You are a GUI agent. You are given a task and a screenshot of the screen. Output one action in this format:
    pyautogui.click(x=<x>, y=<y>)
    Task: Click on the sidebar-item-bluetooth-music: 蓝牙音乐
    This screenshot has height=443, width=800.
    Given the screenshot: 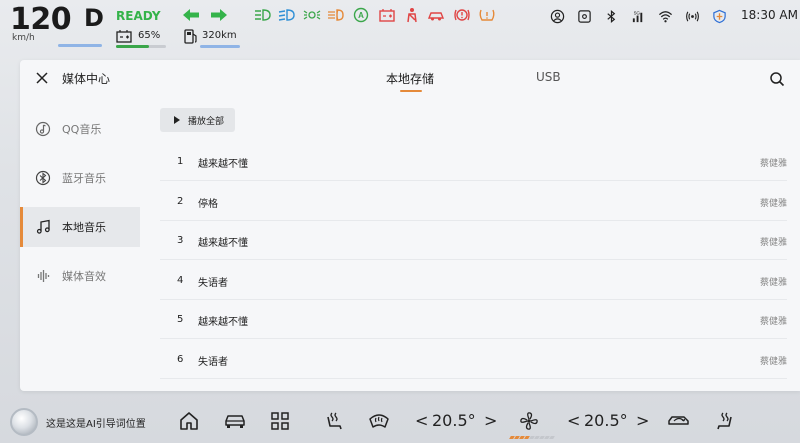 What is the action you would take?
    pyautogui.click(x=80, y=178)
    